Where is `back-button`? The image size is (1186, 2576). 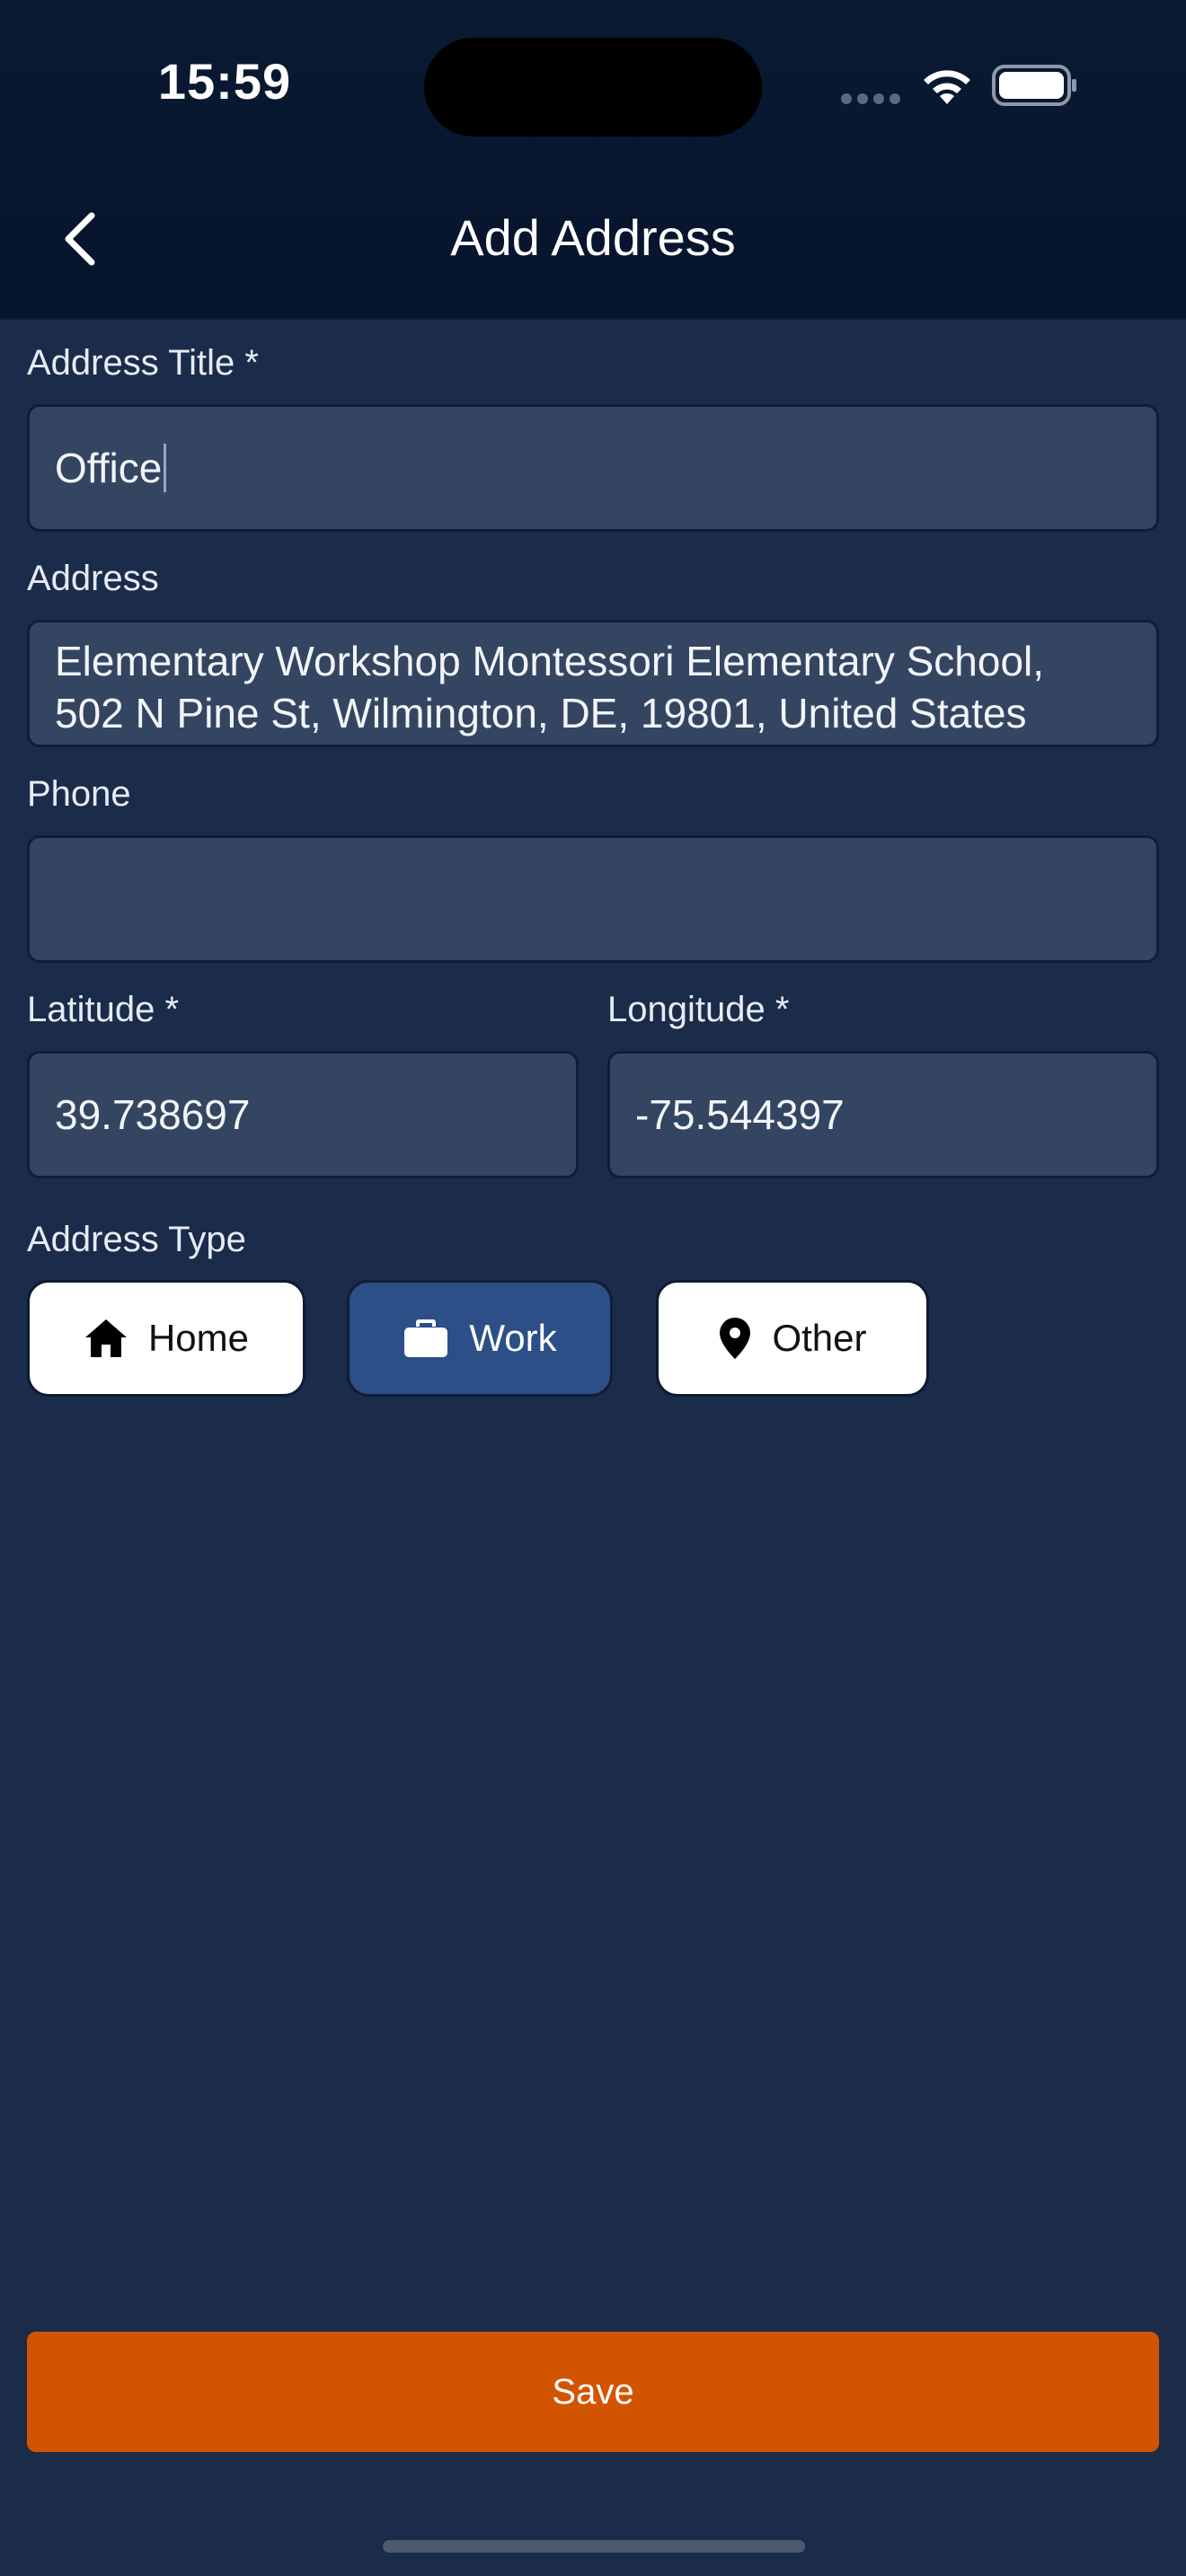 back-button is located at coordinates (79, 239).